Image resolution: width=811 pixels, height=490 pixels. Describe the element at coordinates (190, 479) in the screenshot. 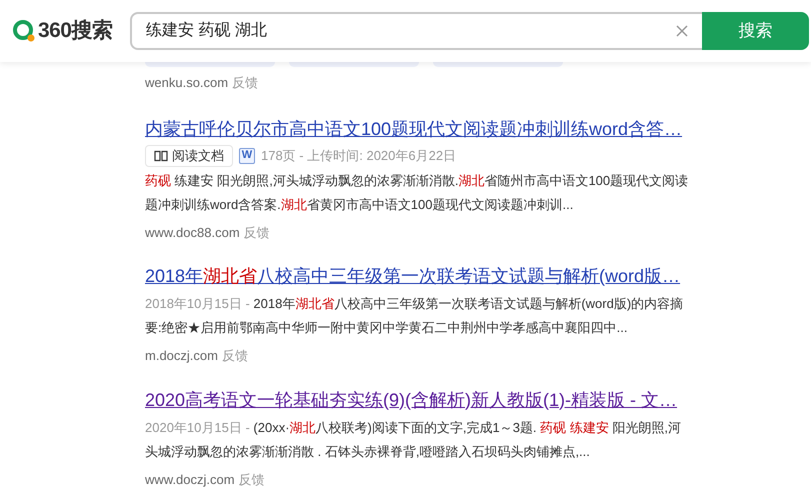

I see `site-url: www.doczj.com` at that location.